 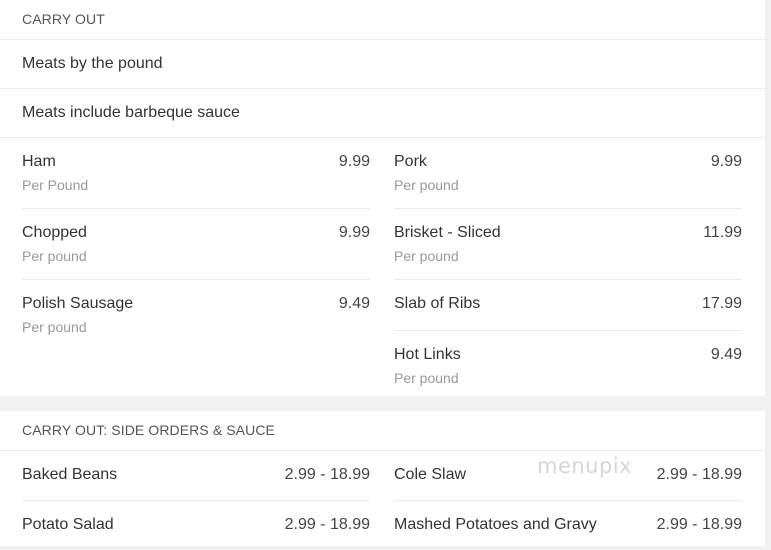 What do you see at coordinates (54, 232) in the screenshot?
I see `item-name: Chopped` at bounding box center [54, 232].